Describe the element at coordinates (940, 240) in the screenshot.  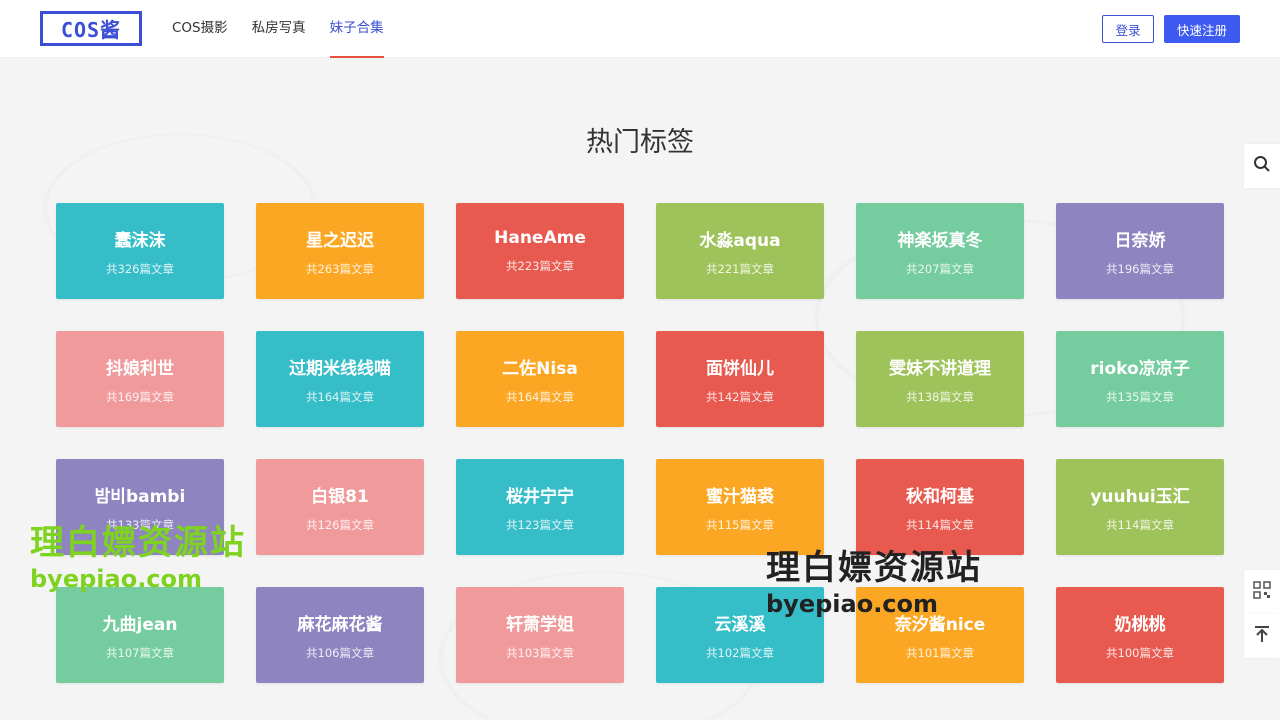
I see `tag-name: 神楽坂真冬` at that location.